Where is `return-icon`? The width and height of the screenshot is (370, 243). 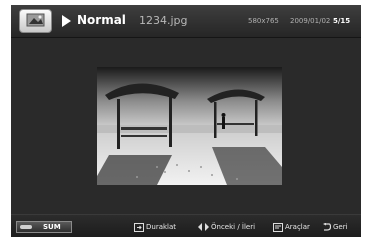 return-icon is located at coordinates (327, 227).